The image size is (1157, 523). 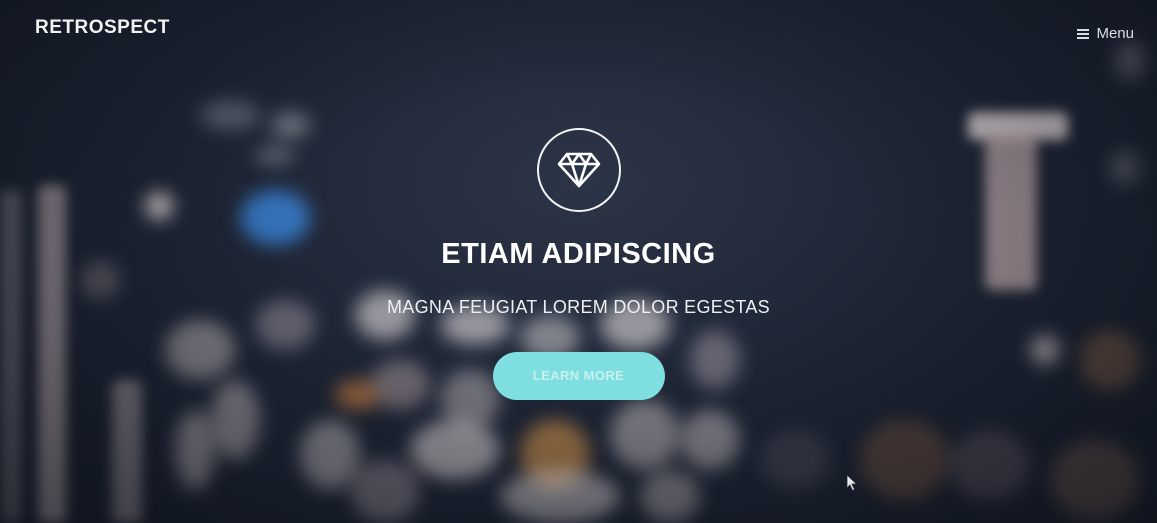 What do you see at coordinates (102, 28) in the screenshot?
I see `site-logo: RETROSPECT` at bounding box center [102, 28].